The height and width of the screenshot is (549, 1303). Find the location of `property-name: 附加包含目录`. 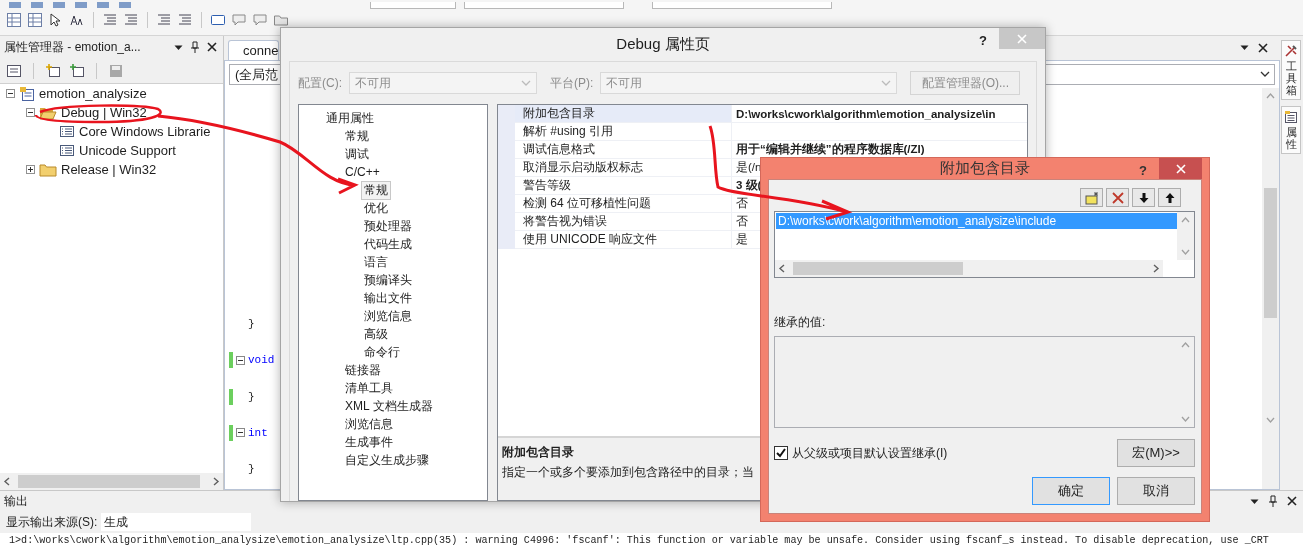

property-name: 附加包含目录 is located at coordinates (623, 114).